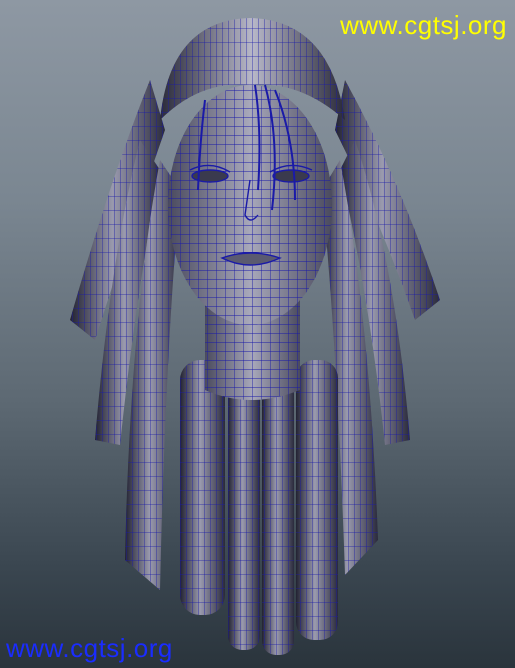  I want to click on watermark-top: www.cgtsj.org, so click(423, 25).